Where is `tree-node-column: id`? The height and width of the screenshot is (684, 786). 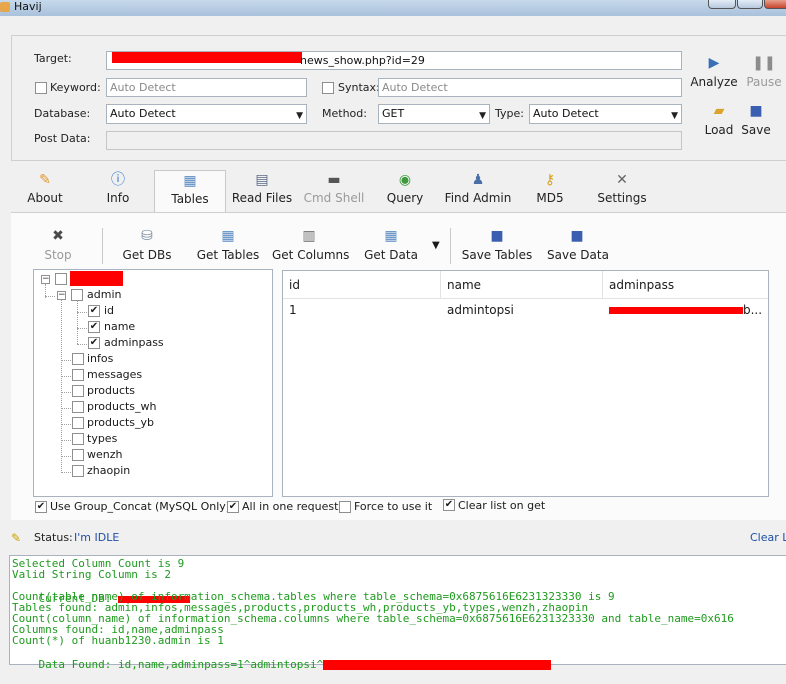
tree-node-column: id is located at coordinates (109, 311).